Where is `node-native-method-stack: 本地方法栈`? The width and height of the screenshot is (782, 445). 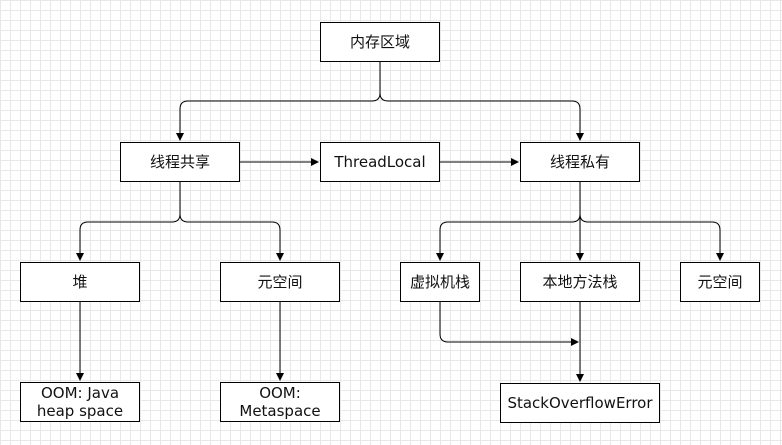 node-native-method-stack: 本地方法栈 is located at coordinates (580, 282).